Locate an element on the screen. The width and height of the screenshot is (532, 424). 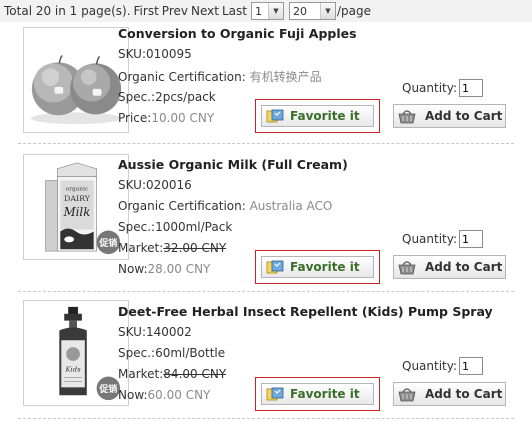
per-page-suffix: /page is located at coordinates (353, 11).